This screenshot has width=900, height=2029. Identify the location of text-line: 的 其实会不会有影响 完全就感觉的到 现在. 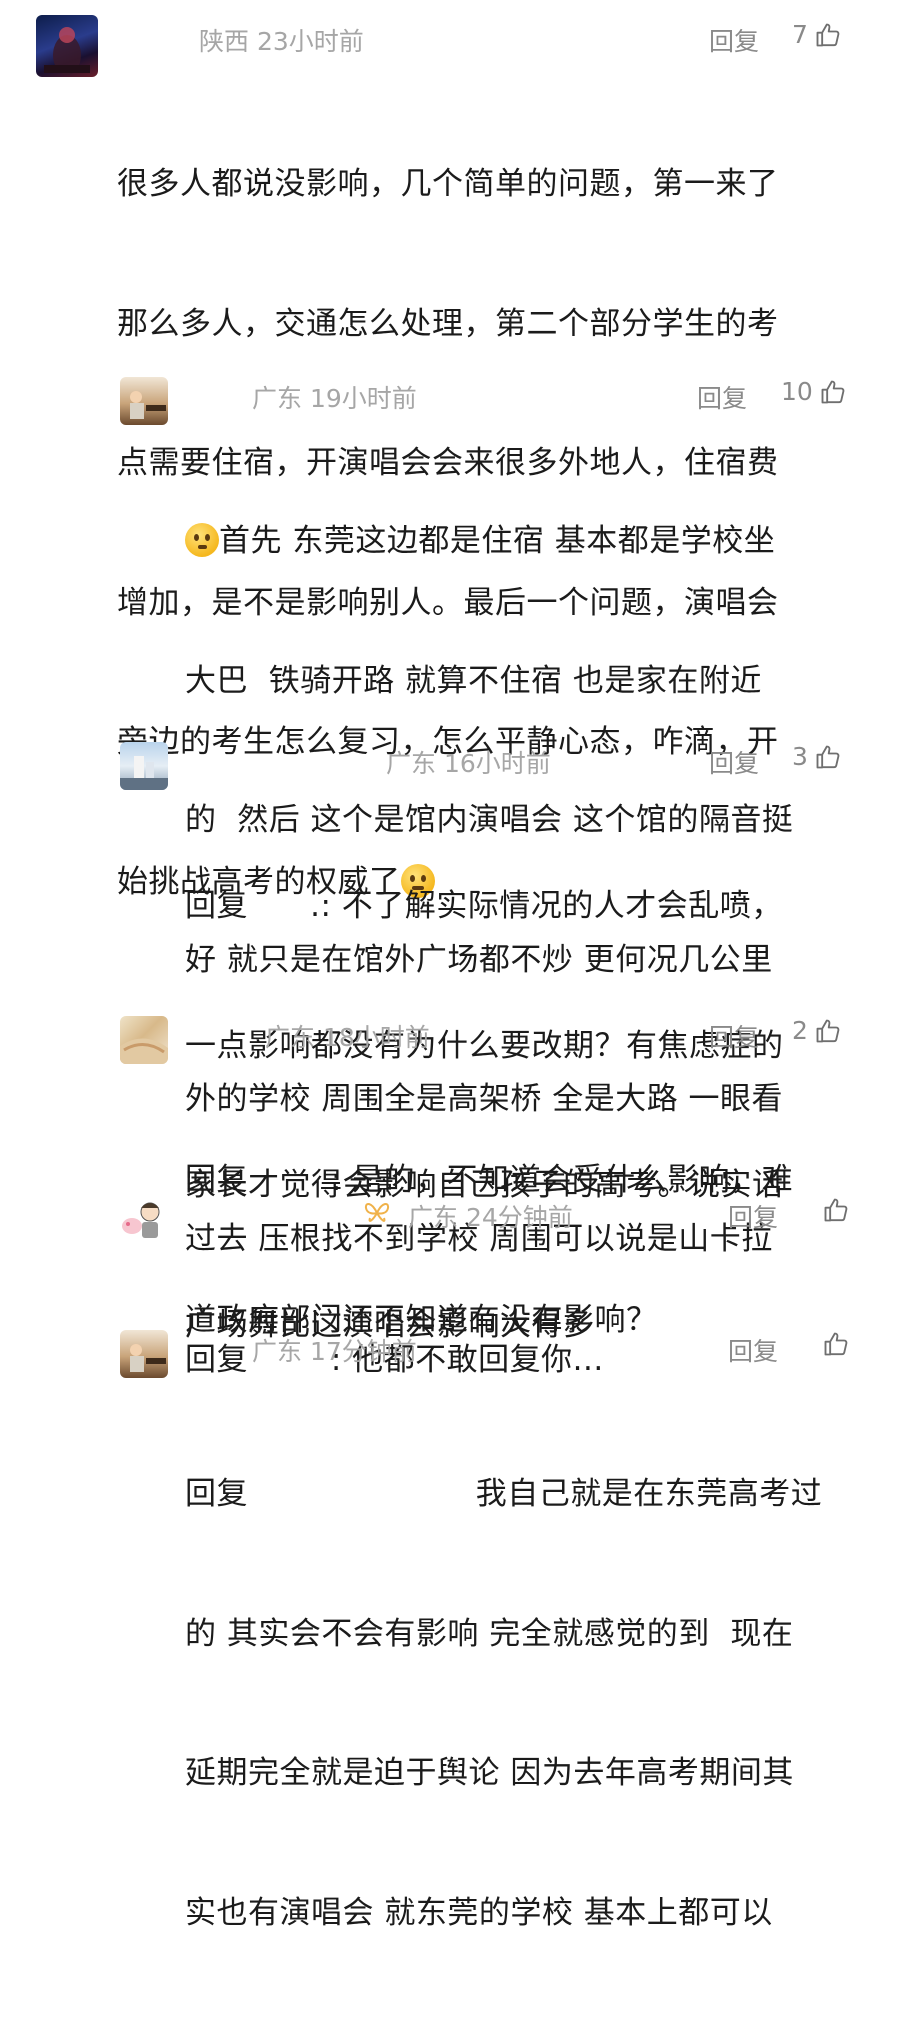
(489, 1633).